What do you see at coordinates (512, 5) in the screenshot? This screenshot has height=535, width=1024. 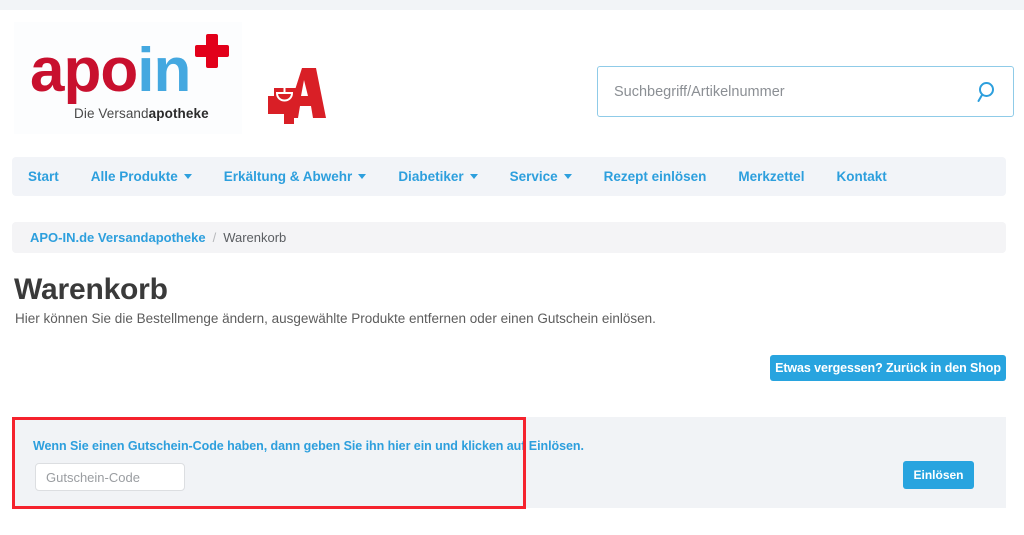 I see `top-strip` at bounding box center [512, 5].